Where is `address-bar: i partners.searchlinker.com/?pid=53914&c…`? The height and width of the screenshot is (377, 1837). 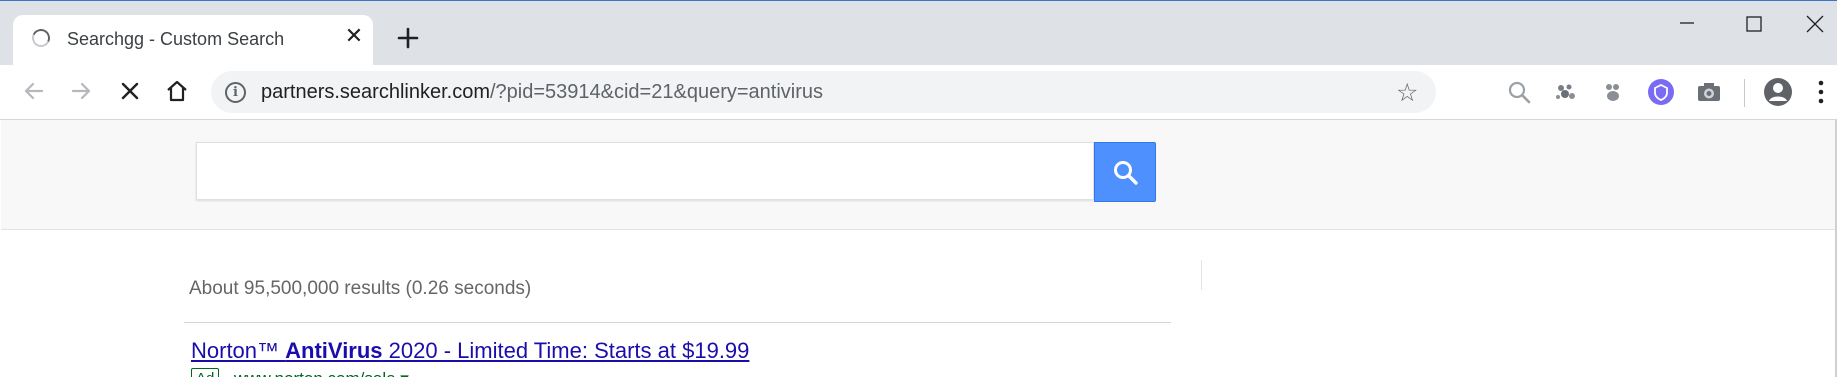
address-bar: i partners.searchlinker.com/?pid=53914&c… is located at coordinates (823, 92).